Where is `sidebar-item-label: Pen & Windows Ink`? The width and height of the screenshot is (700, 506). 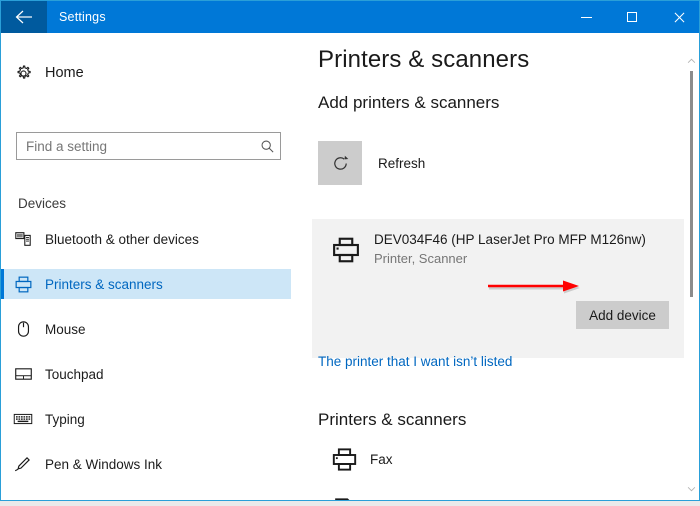
sidebar-item-label: Pen & Windows Ink is located at coordinates (104, 464).